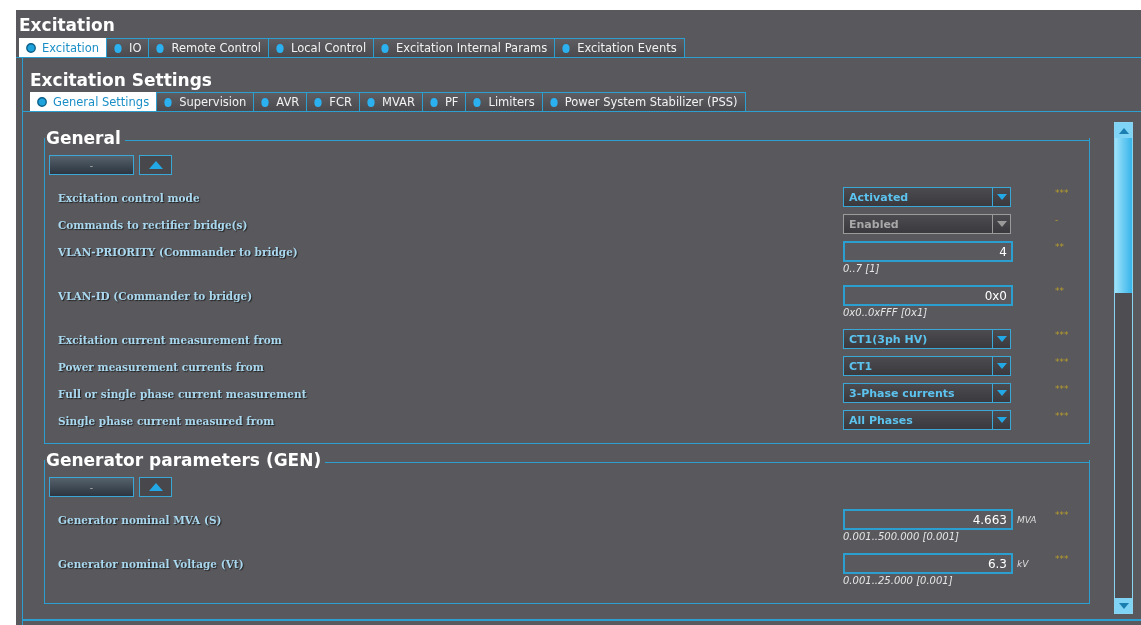  I want to click on field-label: Generator nominal Voltage (Vt), so click(151, 563).